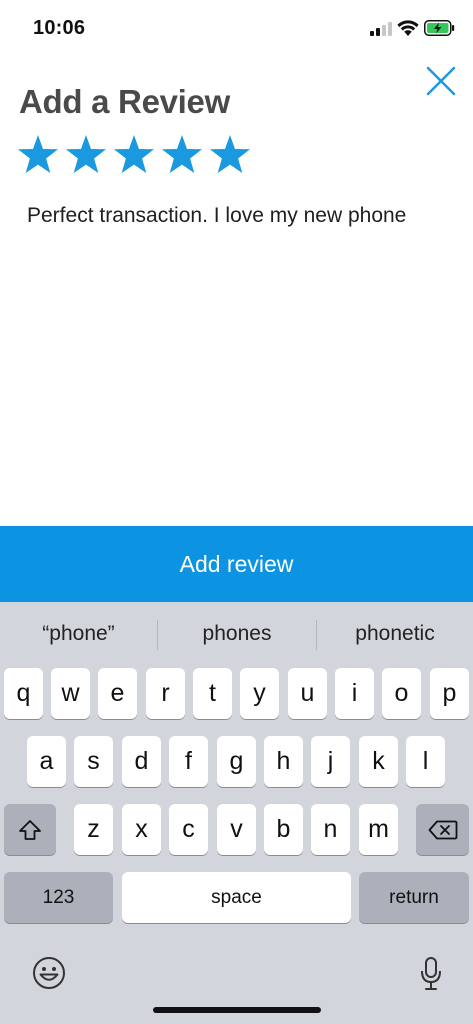  What do you see at coordinates (395, 634) in the screenshot?
I see `suggestion-item: phonetic` at bounding box center [395, 634].